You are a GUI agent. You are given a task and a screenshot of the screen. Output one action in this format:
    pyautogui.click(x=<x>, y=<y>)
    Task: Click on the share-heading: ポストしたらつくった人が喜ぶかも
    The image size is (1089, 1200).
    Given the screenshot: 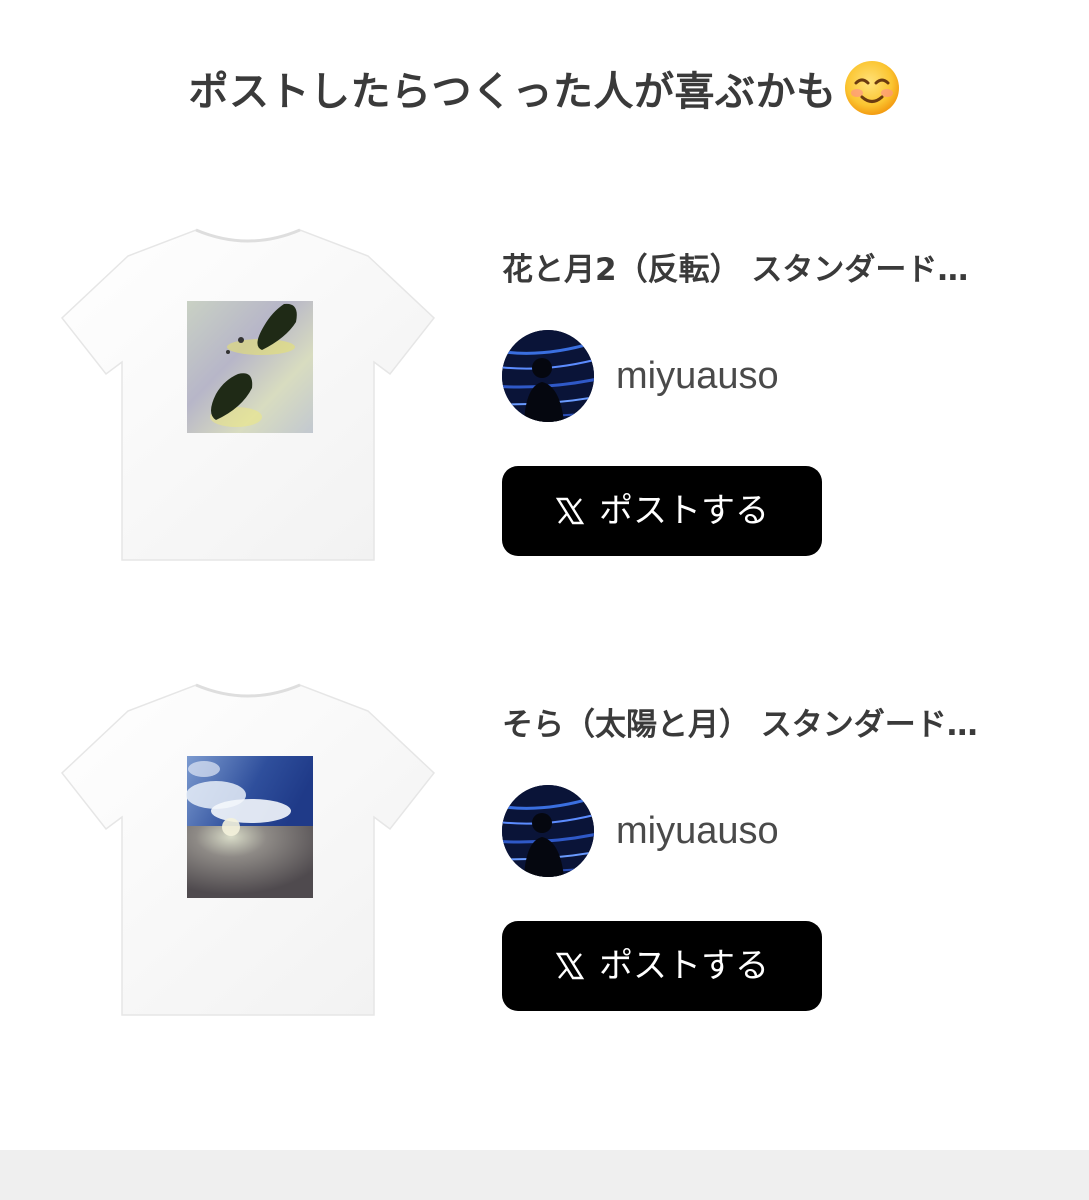 What is the action you would take?
    pyautogui.click(x=544, y=88)
    